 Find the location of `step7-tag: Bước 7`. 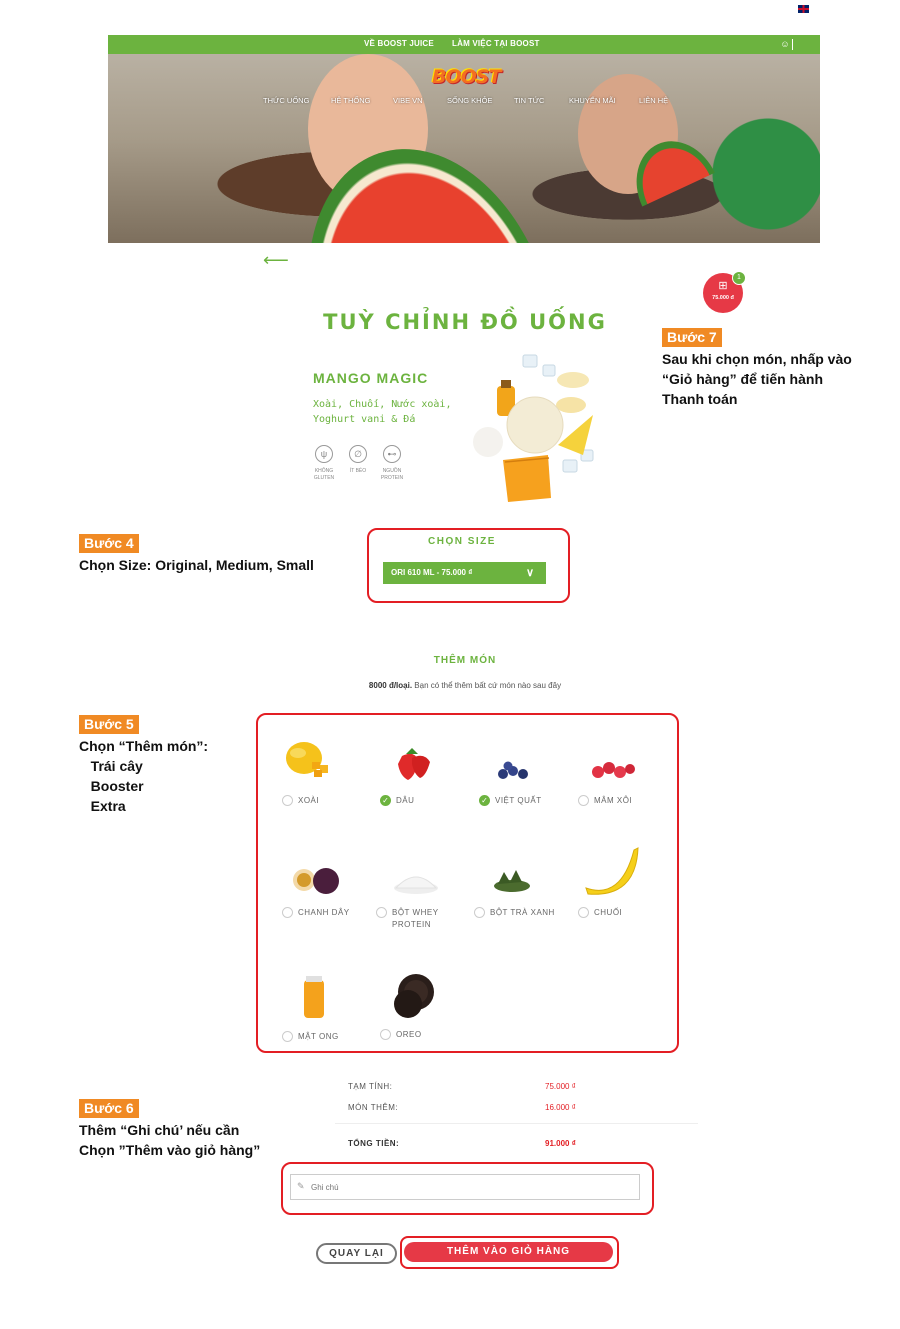

step7-tag: Bước 7 is located at coordinates (692, 337).